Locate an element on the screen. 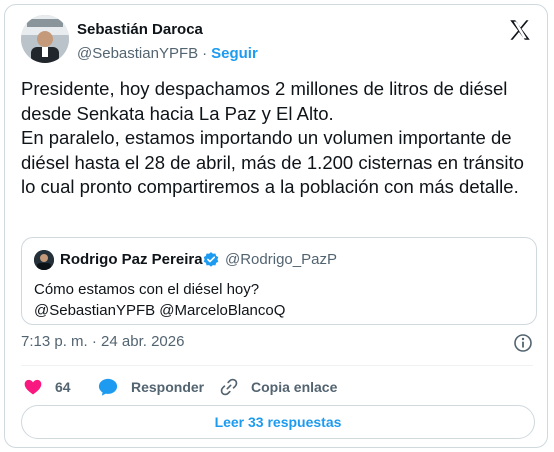  author-handle-row: @SebastianYPFB · Seguir is located at coordinates (167, 53).